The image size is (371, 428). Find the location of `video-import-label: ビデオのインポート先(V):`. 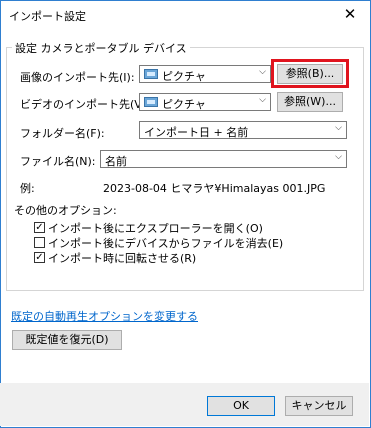

video-import-label: ビデオのインポート先(V): is located at coordinates (85, 104).